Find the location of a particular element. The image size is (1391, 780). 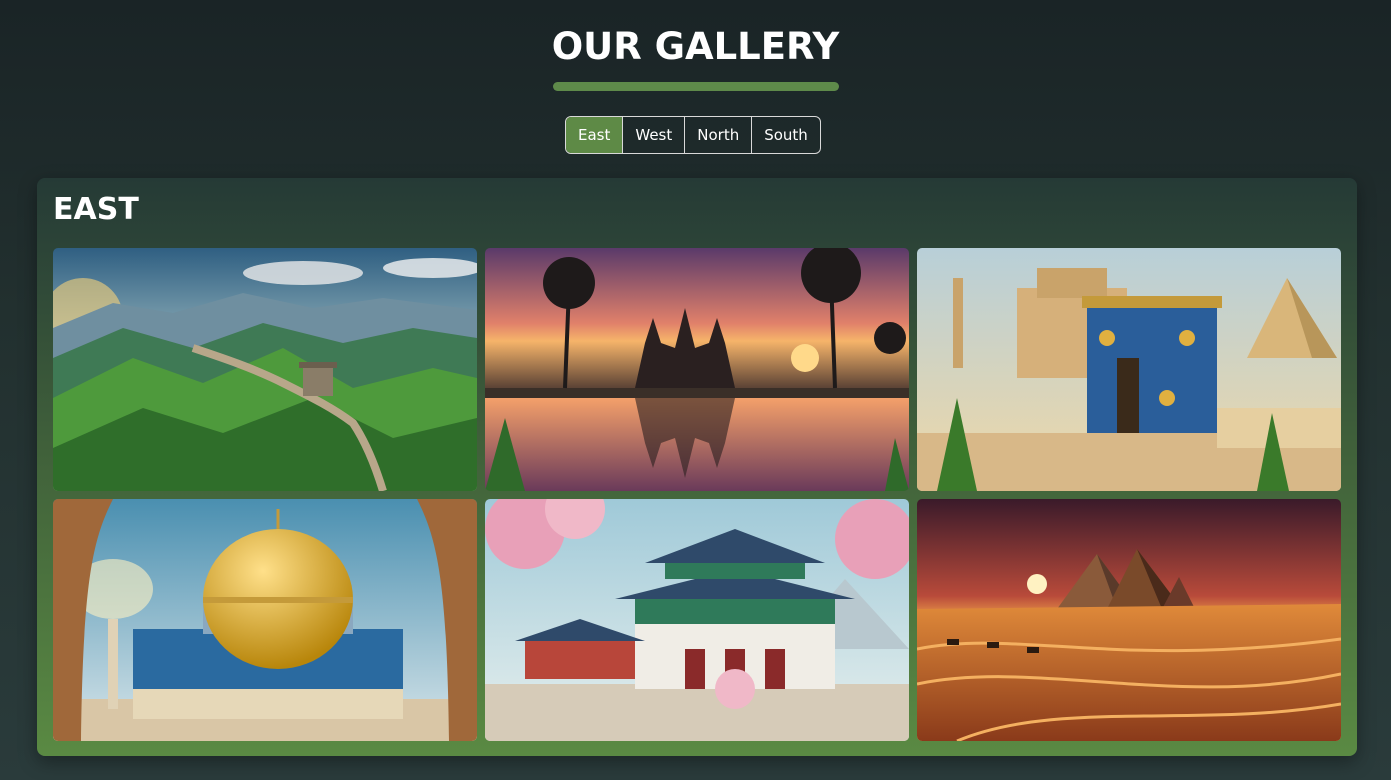

tab-east: East is located at coordinates (595, 135).